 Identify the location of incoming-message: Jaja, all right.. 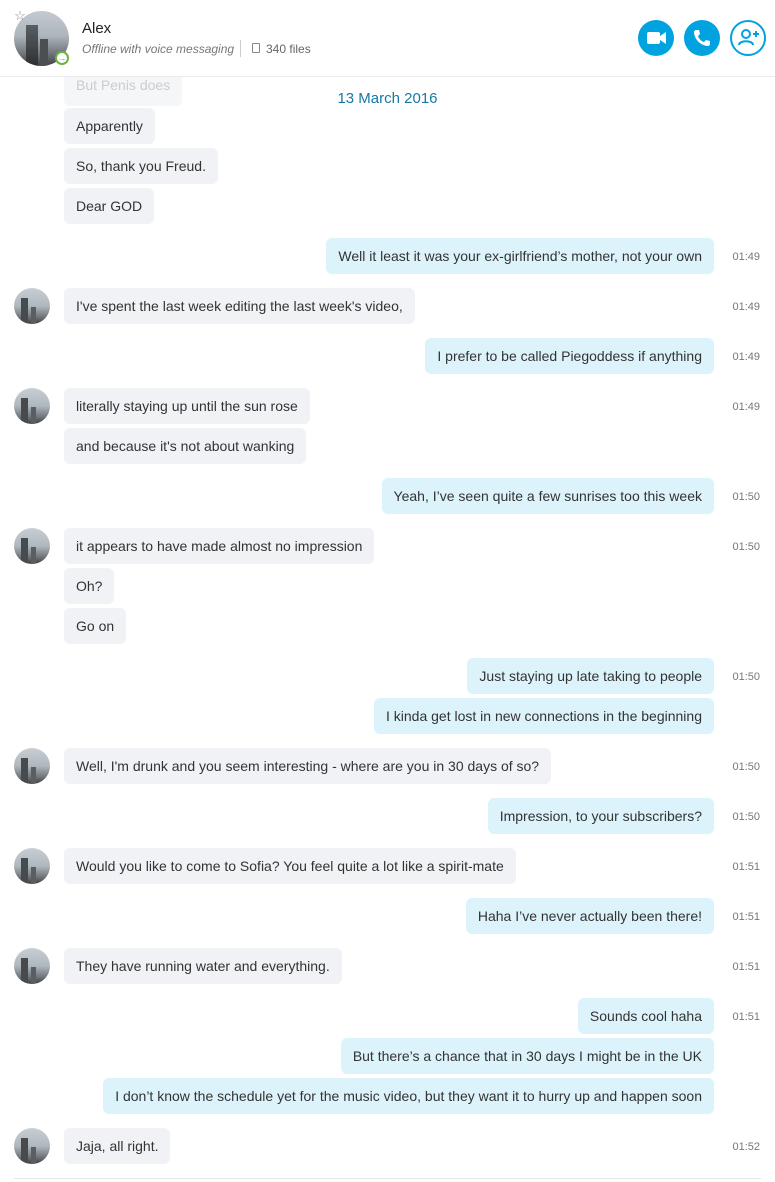
(117, 1146).